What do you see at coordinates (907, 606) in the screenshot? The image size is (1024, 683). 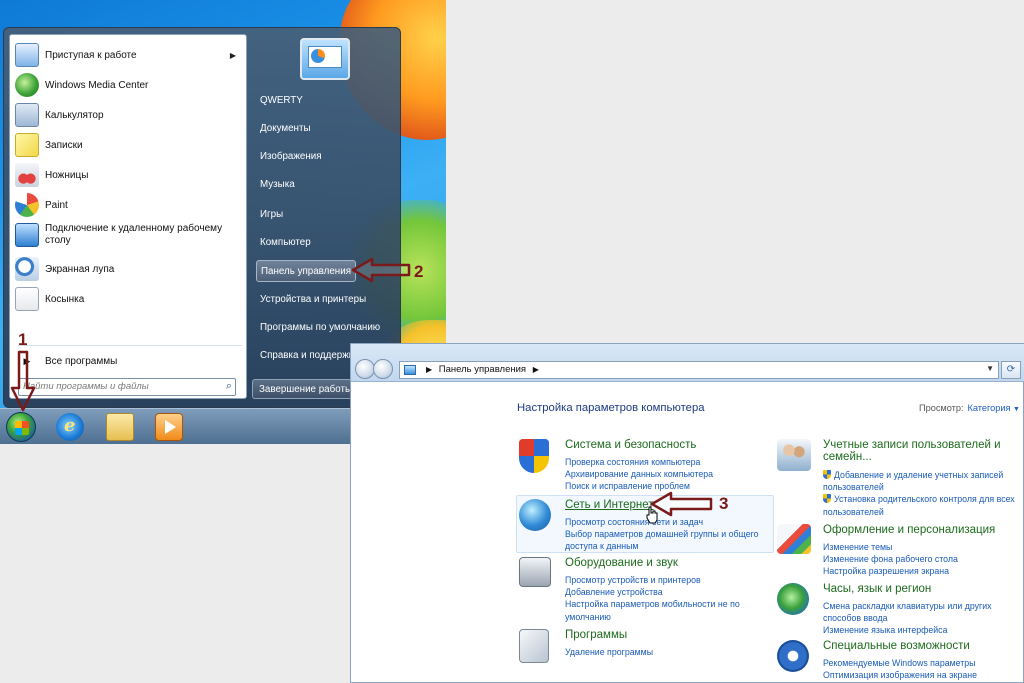 I see `category-link: Смена раскладки клавиатуры или других` at bounding box center [907, 606].